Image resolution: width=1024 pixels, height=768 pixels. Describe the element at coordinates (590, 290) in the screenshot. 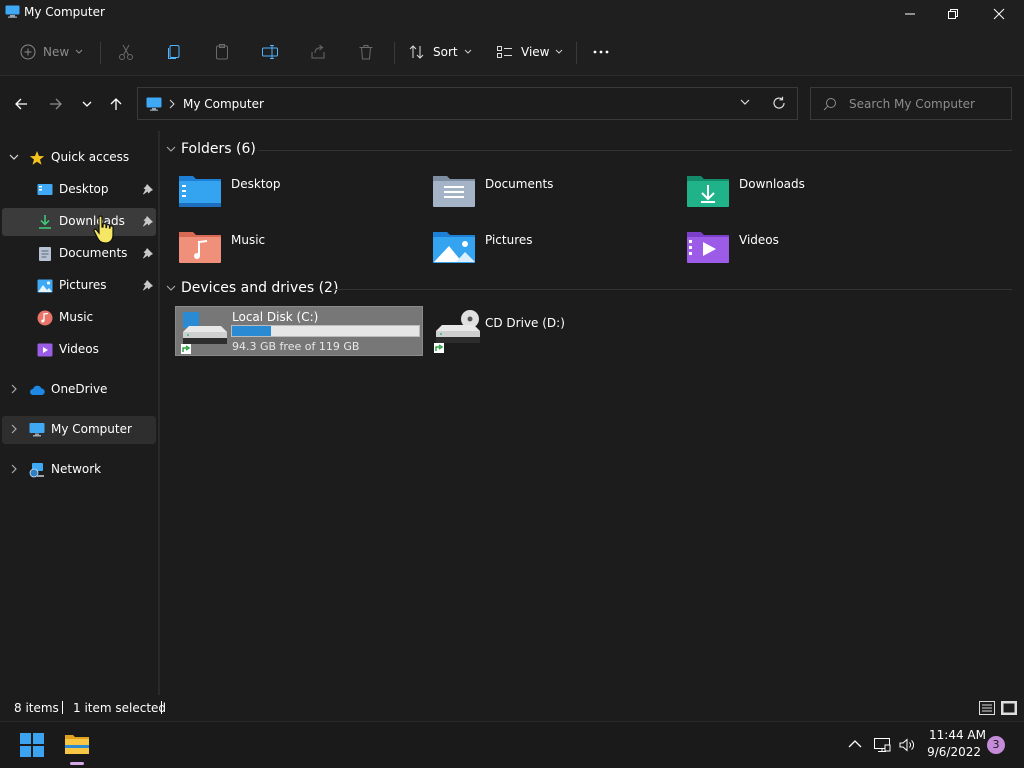

I see `drives-section-header: Devices and drives (2)` at that location.